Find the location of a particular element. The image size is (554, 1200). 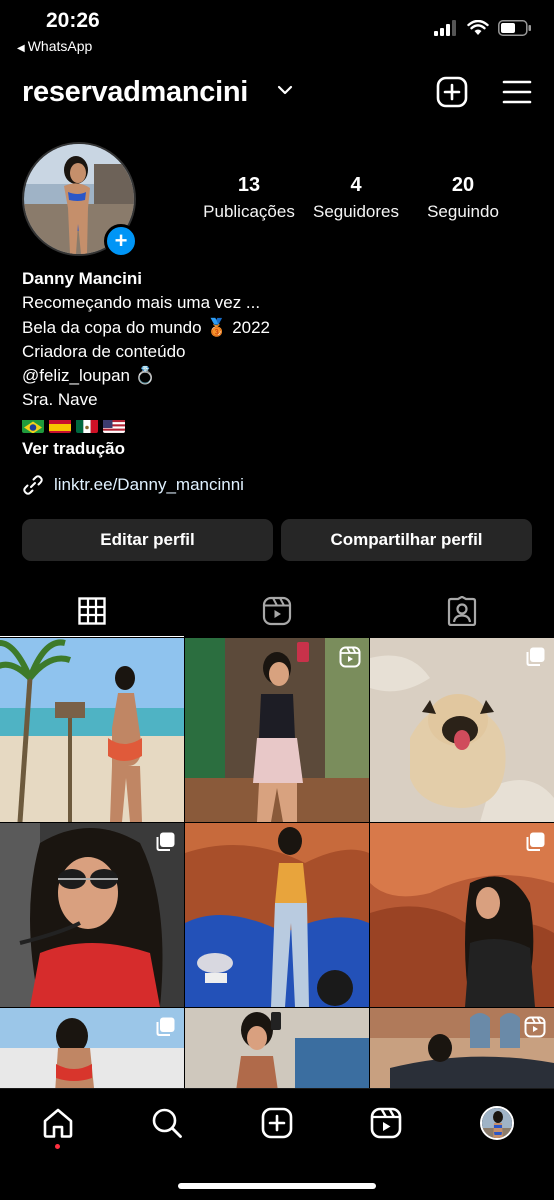

new-post-icon is located at coordinates (452, 92).